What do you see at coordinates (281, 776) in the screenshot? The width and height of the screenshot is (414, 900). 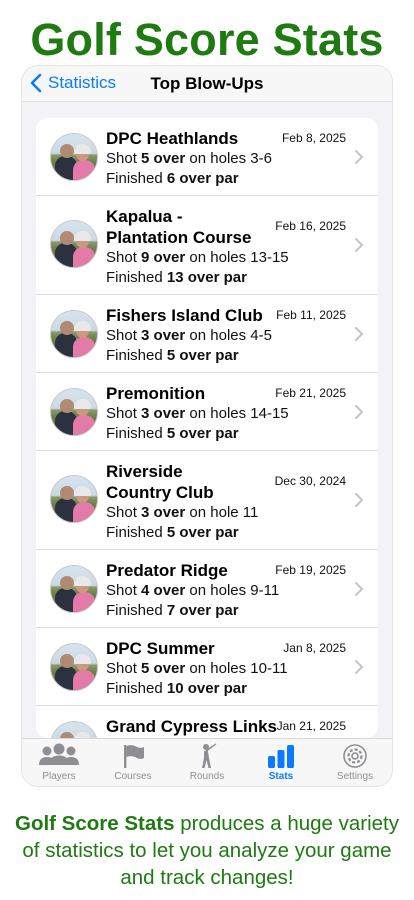 I see `tab-label: Stats` at bounding box center [281, 776].